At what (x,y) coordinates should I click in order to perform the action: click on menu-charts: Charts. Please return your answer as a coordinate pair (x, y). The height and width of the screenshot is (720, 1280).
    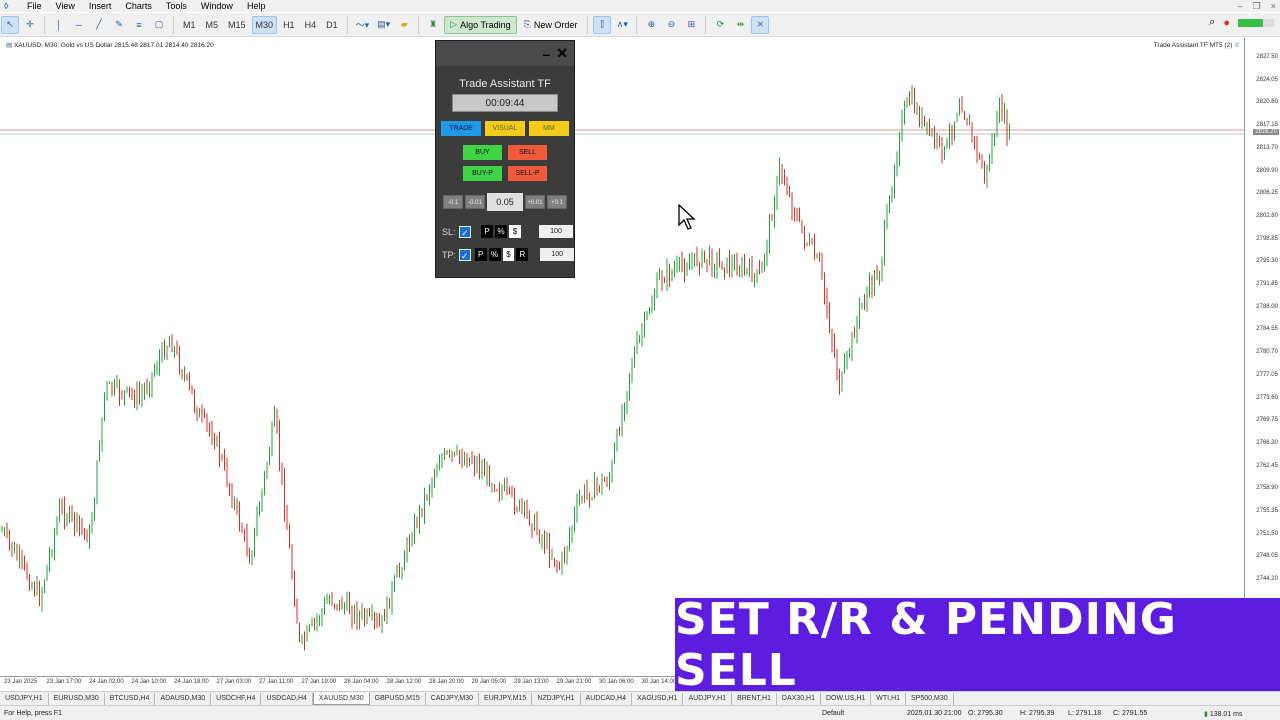
    Looking at the image, I should click on (138, 6).